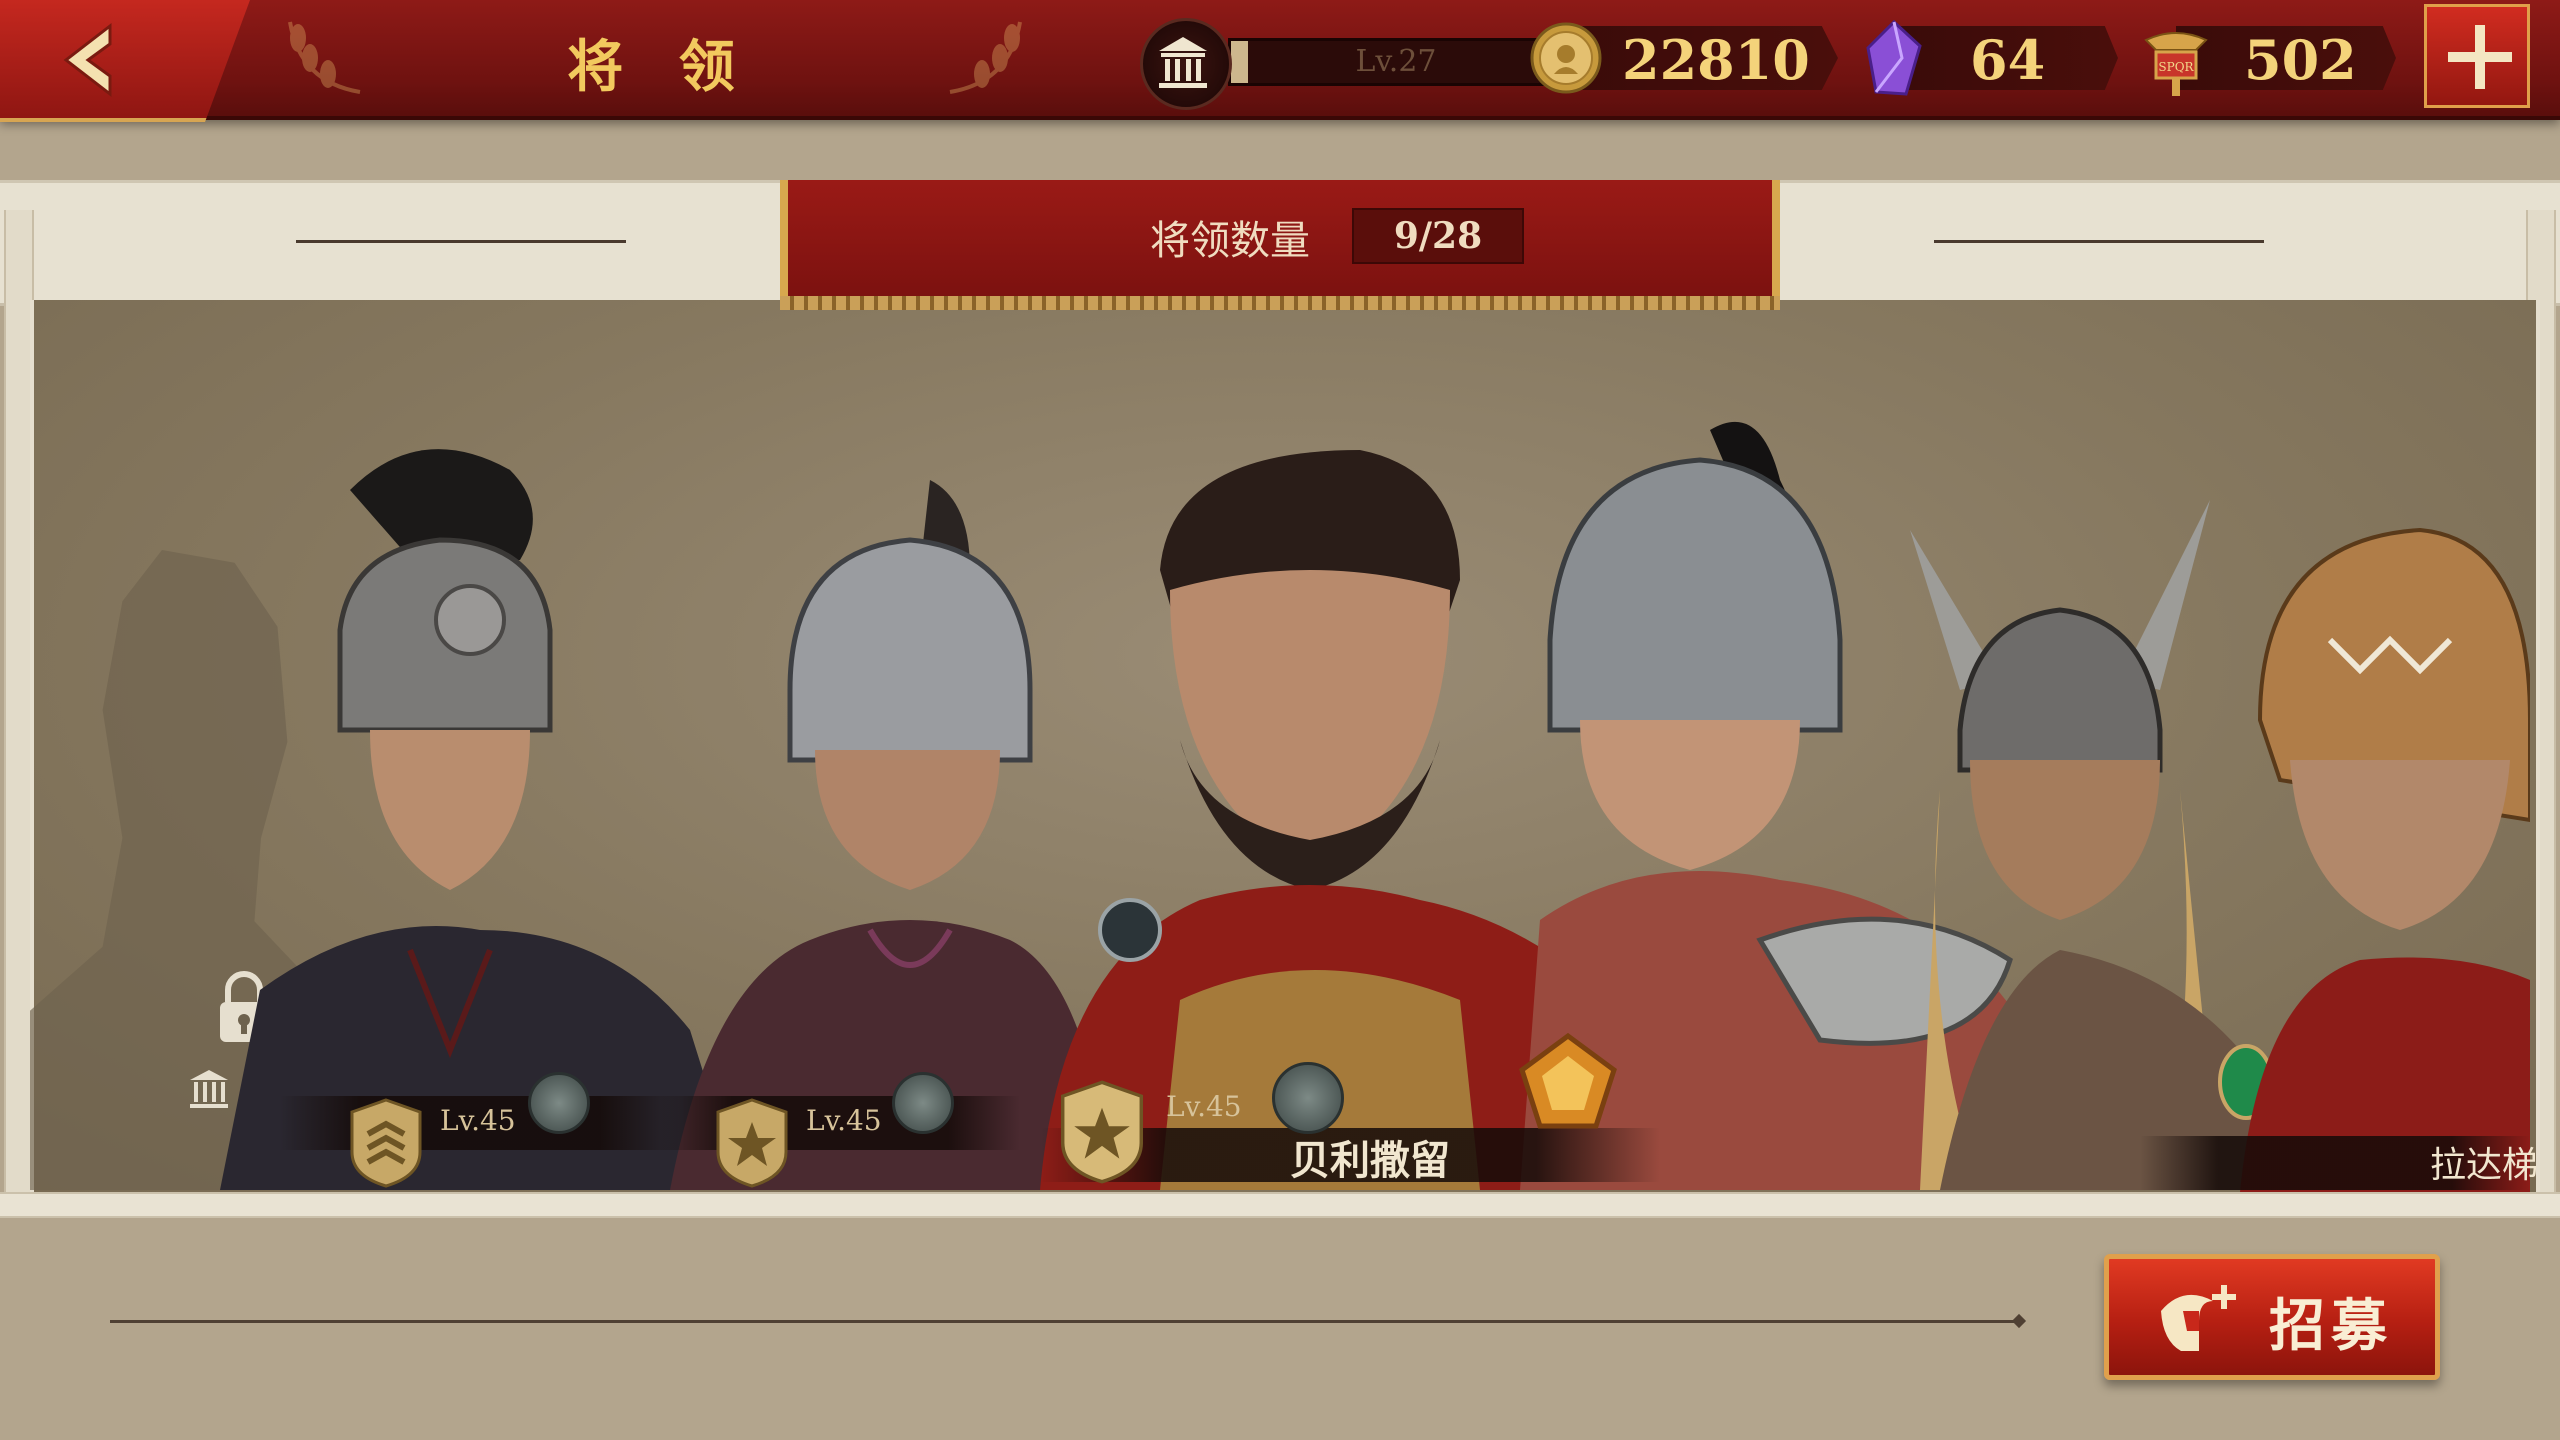  Describe the element at coordinates (844, 1120) in the screenshot. I see `hero-2-level: Lv.45` at that location.